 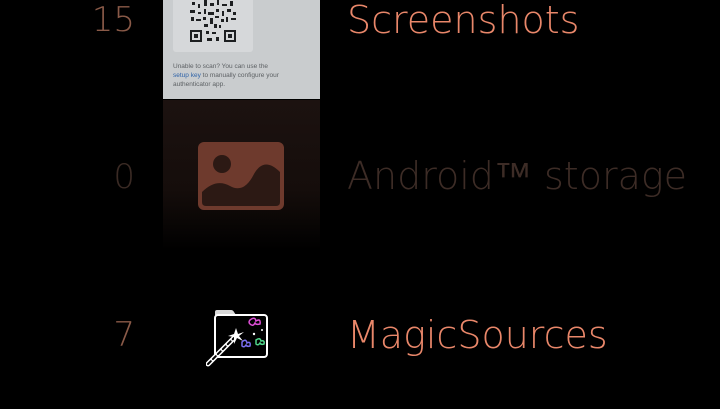 What do you see at coordinates (240, 75) in the screenshot?
I see `scan-text-line2: to manually configure your` at bounding box center [240, 75].